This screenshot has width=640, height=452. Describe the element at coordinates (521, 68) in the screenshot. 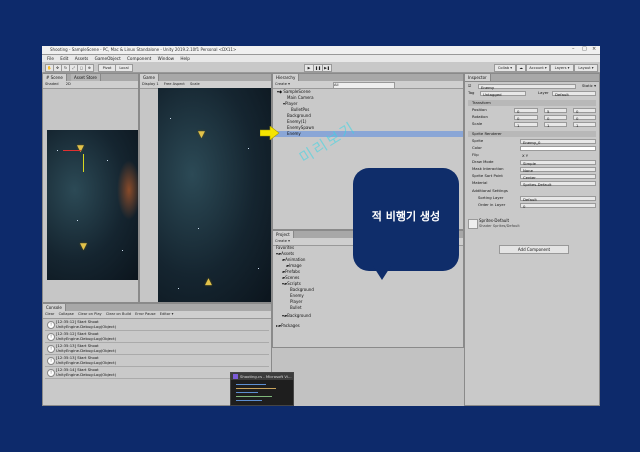

I see `cloud-icon: ☁` at that location.